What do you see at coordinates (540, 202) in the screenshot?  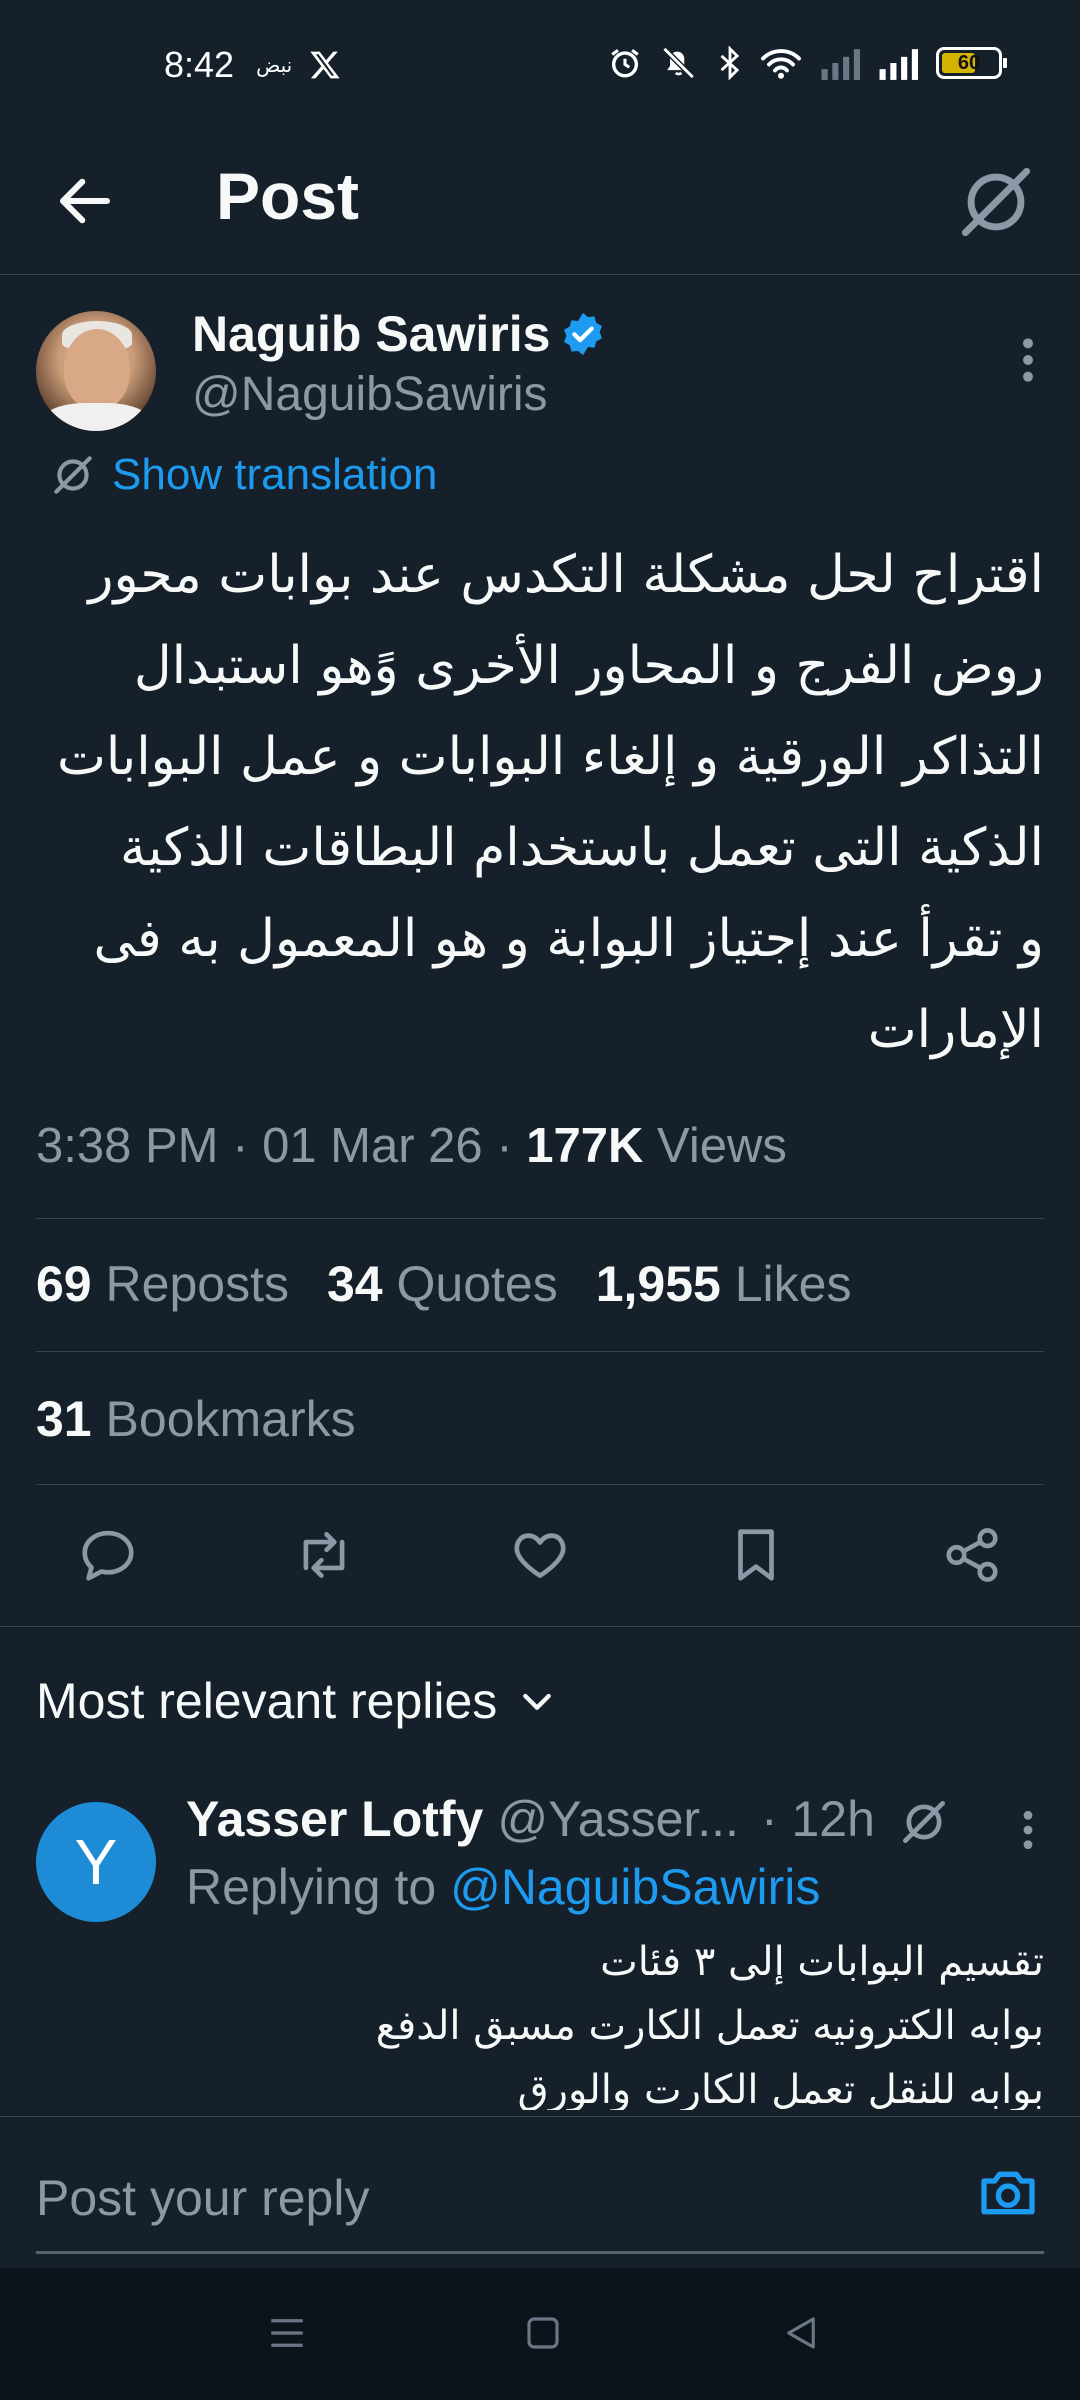 I see `top-header: Post` at bounding box center [540, 202].